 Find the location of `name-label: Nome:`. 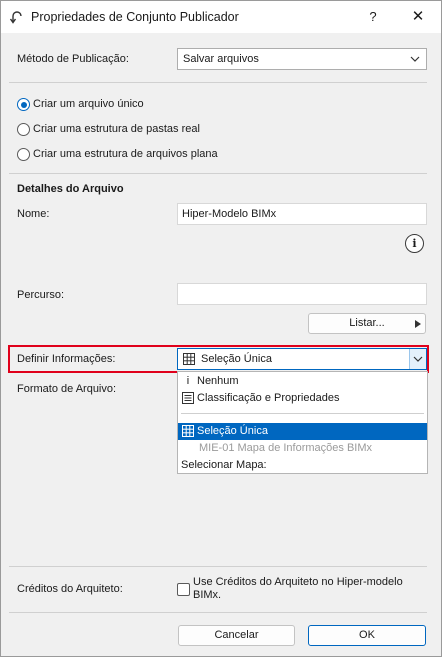

name-label: Nome: is located at coordinates (33, 214).